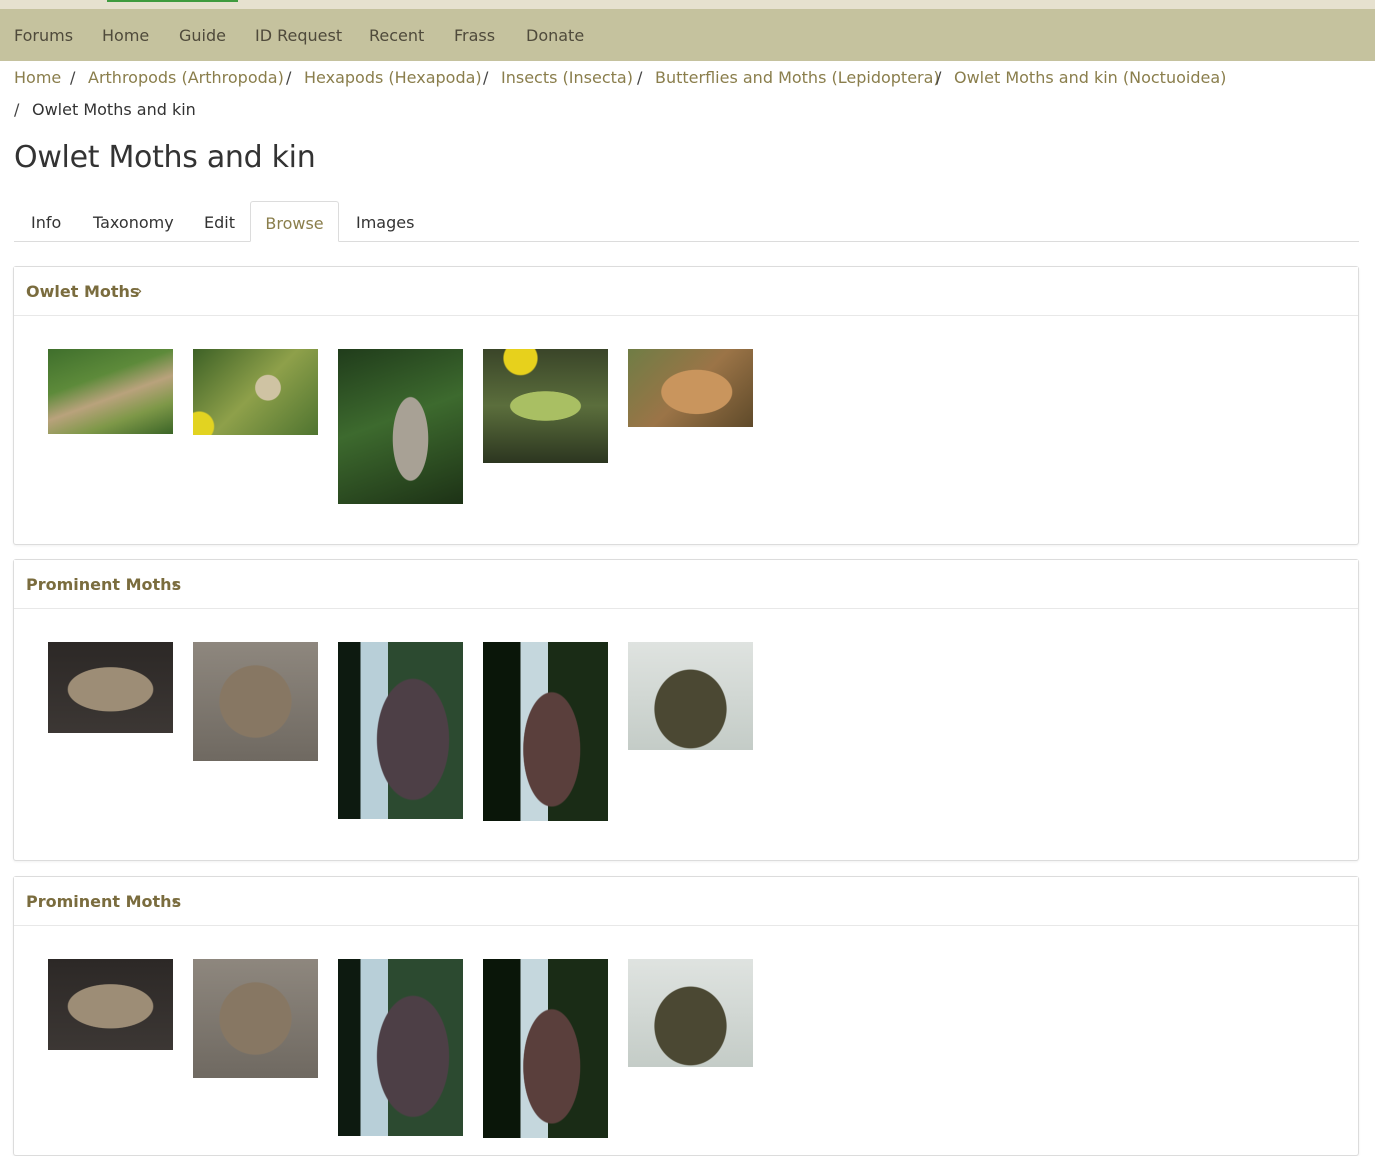 The image size is (1375, 1156). I want to click on tab-info: Info, so click(46, 221).